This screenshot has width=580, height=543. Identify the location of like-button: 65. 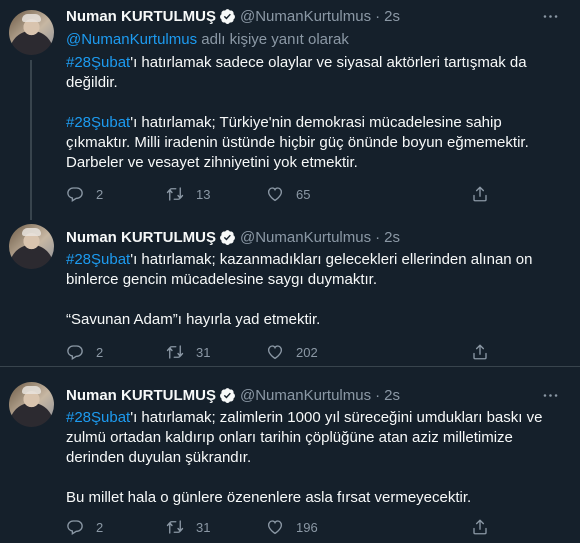
(288, 194).